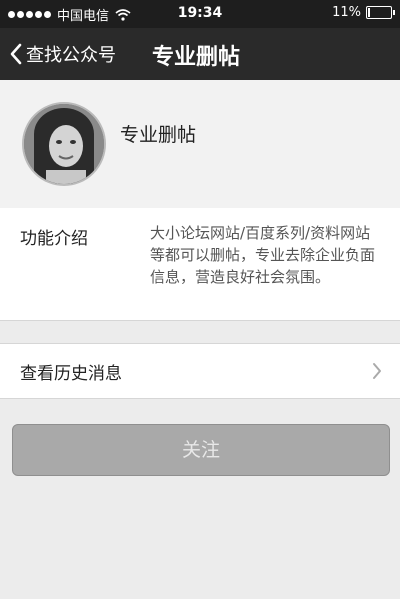  What do you see at coordinates (369, 12) in the screenshot?
I see `battery-fill` at bounding box center [369, 12].